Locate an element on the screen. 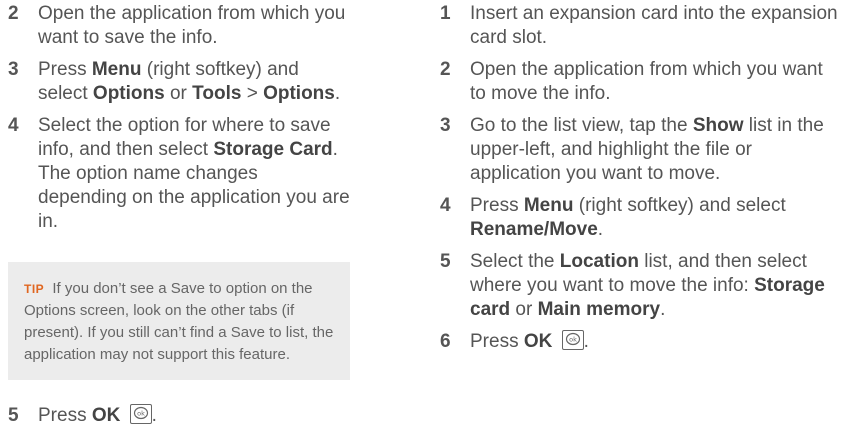  location-label: Location is located at coordinates (599, 261).